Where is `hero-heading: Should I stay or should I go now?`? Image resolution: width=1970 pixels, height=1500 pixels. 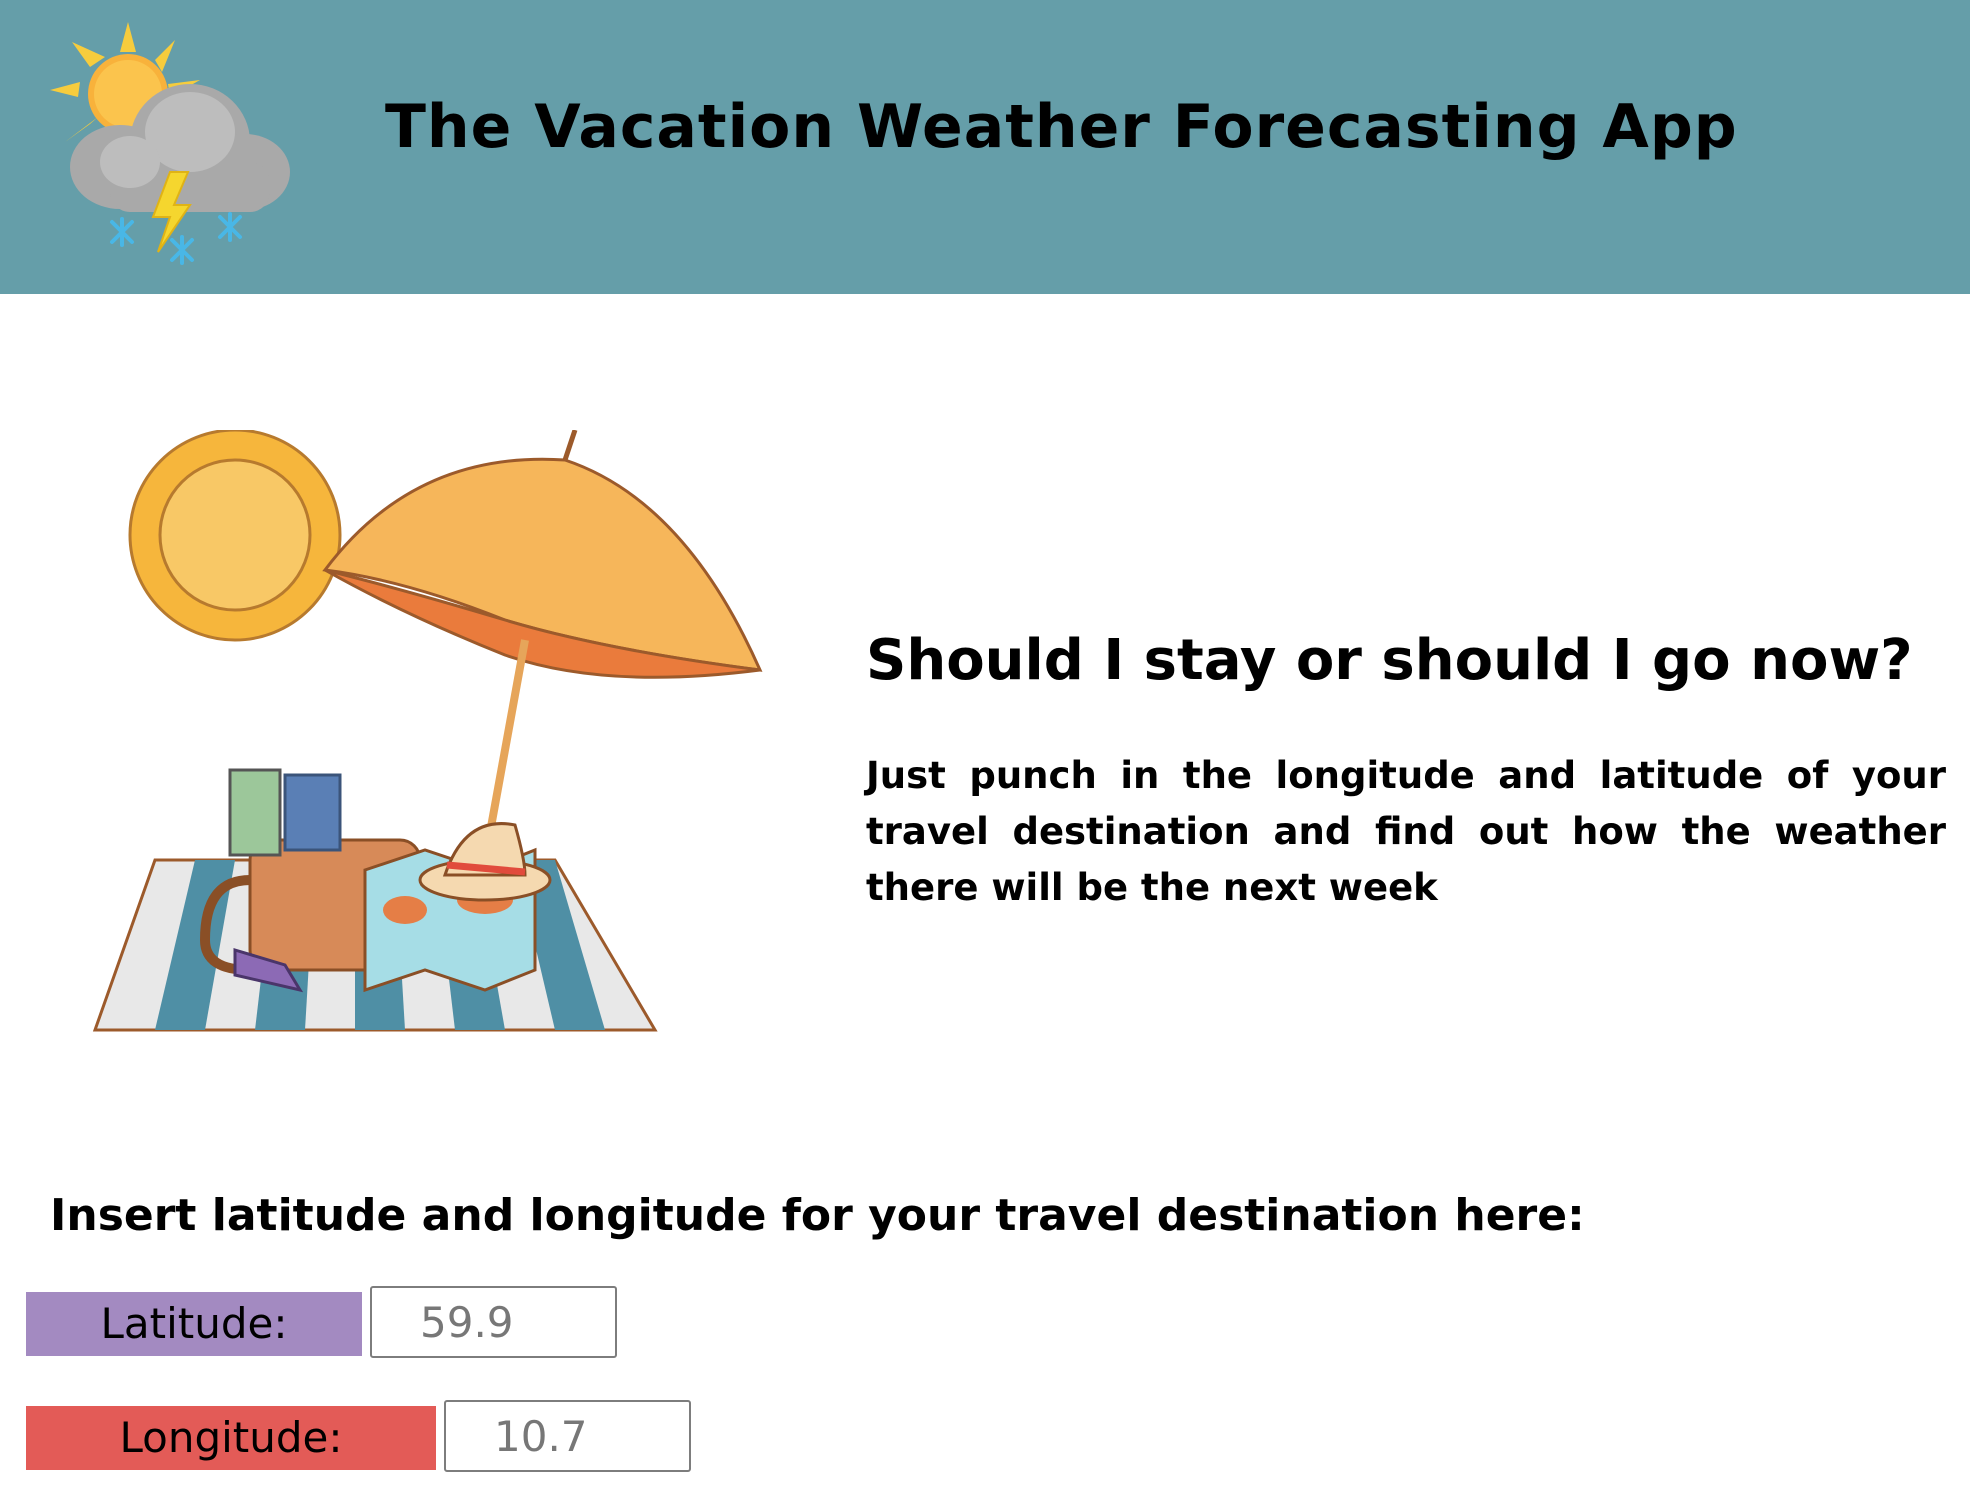 hero-heading: Should I stay or should I go now? is located at coordinates (1389, 660).